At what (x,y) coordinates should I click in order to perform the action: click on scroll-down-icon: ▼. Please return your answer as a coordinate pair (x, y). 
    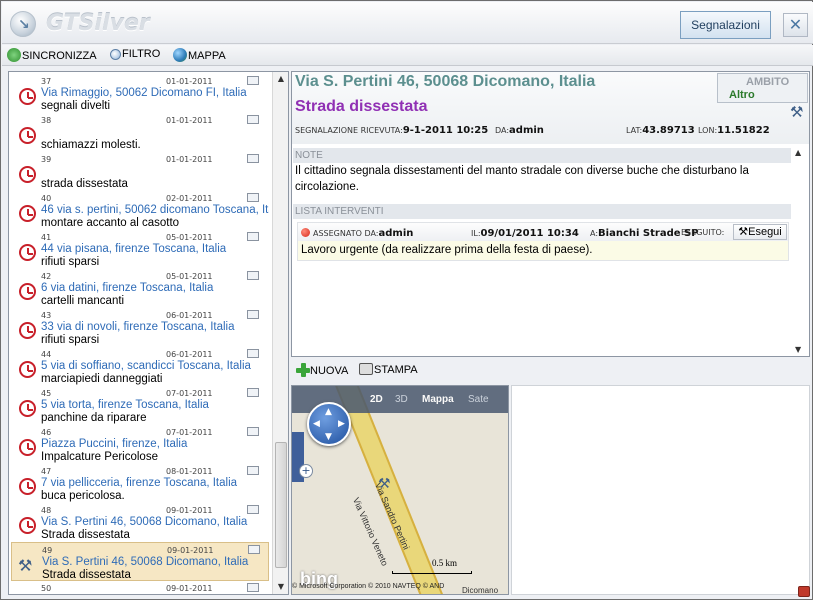
    Looking at the image, I should click on (281, 587).